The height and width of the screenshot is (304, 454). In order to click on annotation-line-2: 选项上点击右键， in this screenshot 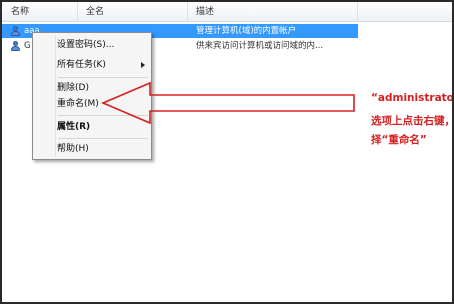, I will do `click(412, 121)`.